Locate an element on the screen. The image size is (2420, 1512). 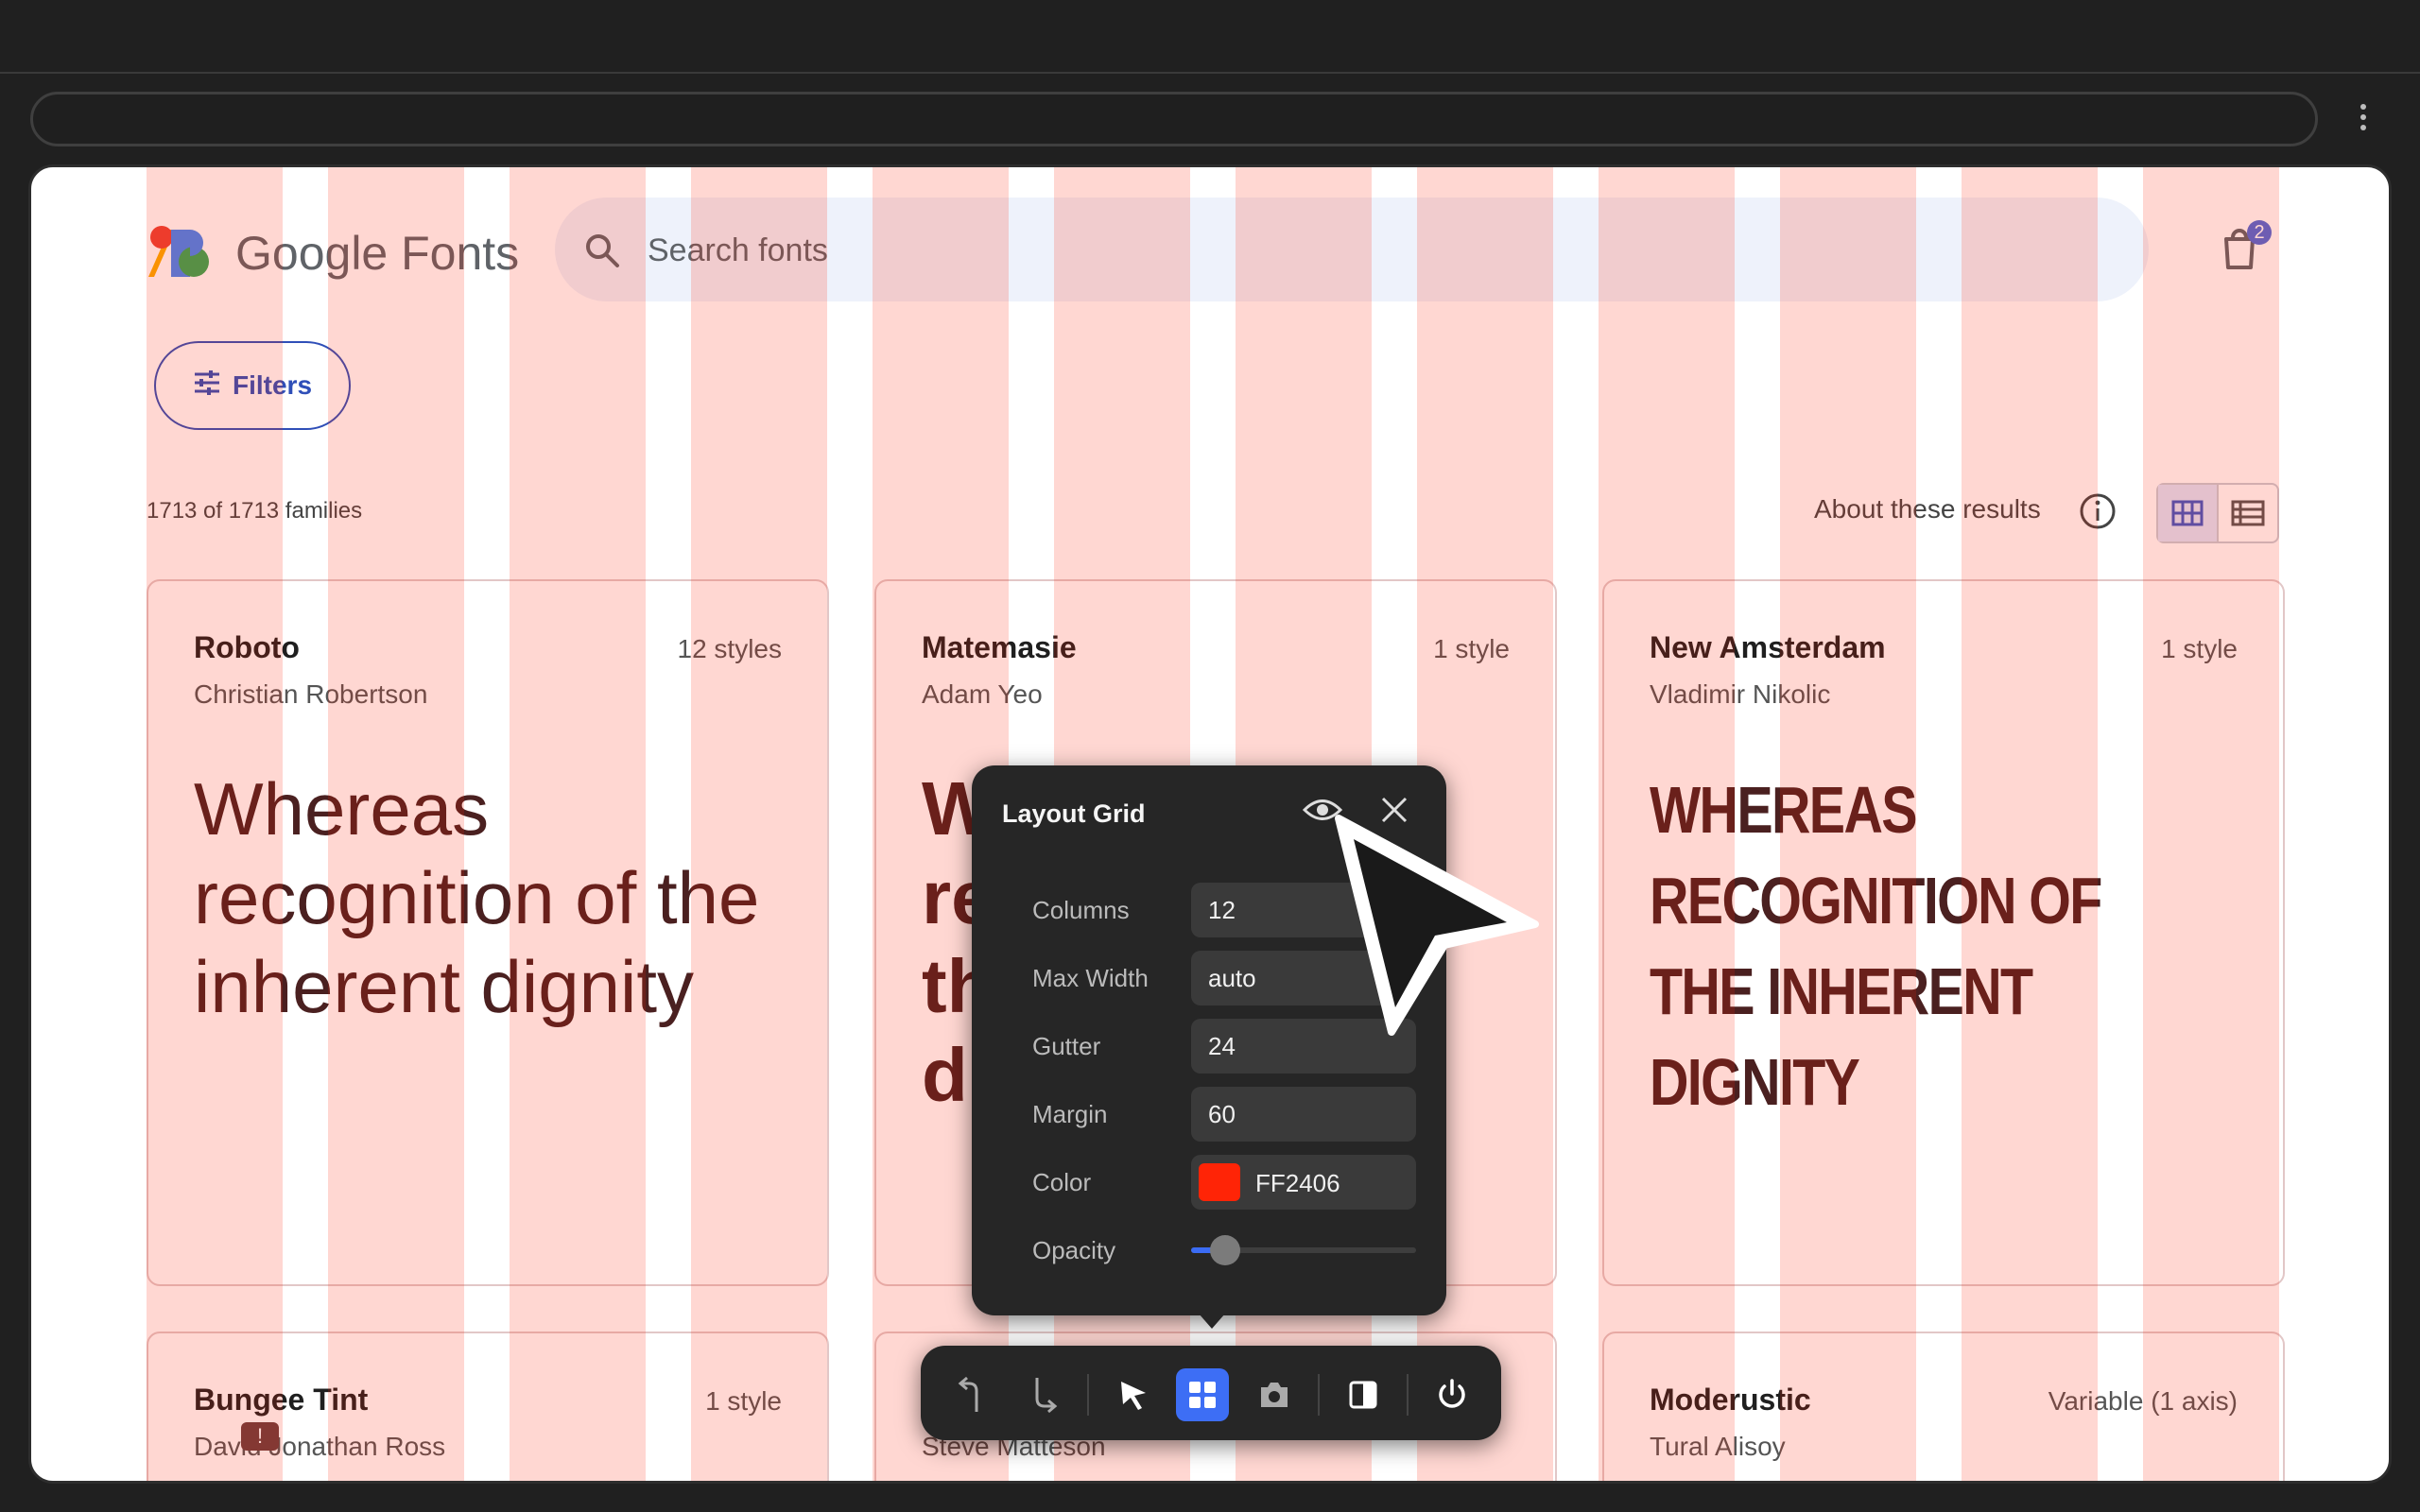
logo-text: Google Fonts is located at coordinates (377, 253).